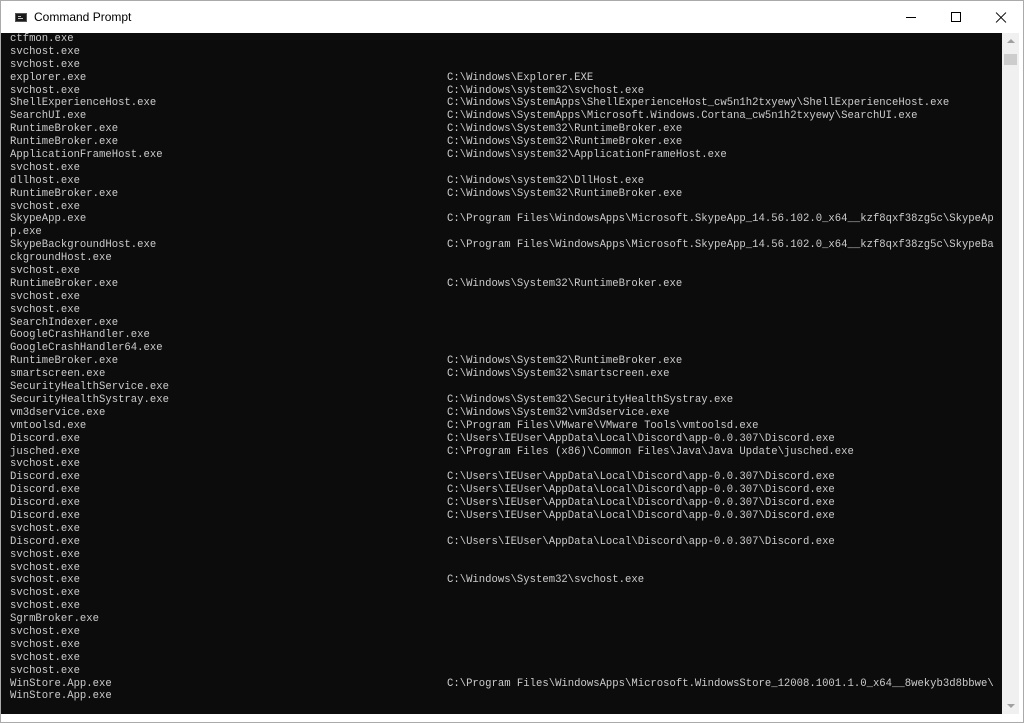  I want to click on process-name: ApplicationFrameHost.exe, so click(86, 155).